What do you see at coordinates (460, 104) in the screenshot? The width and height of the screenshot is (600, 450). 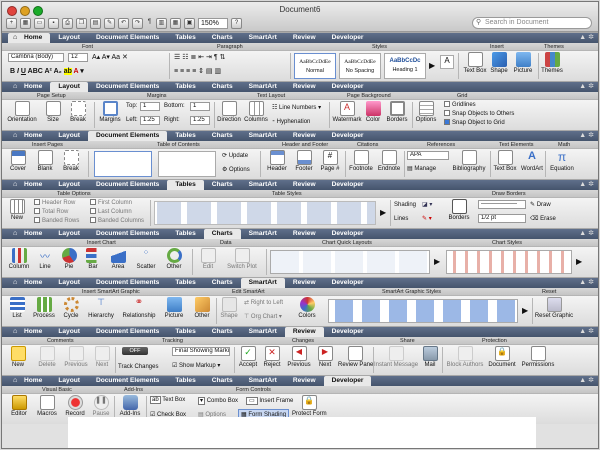 I see `gridlines-checkbox: Gridlines` at bounding box center [460, 104].